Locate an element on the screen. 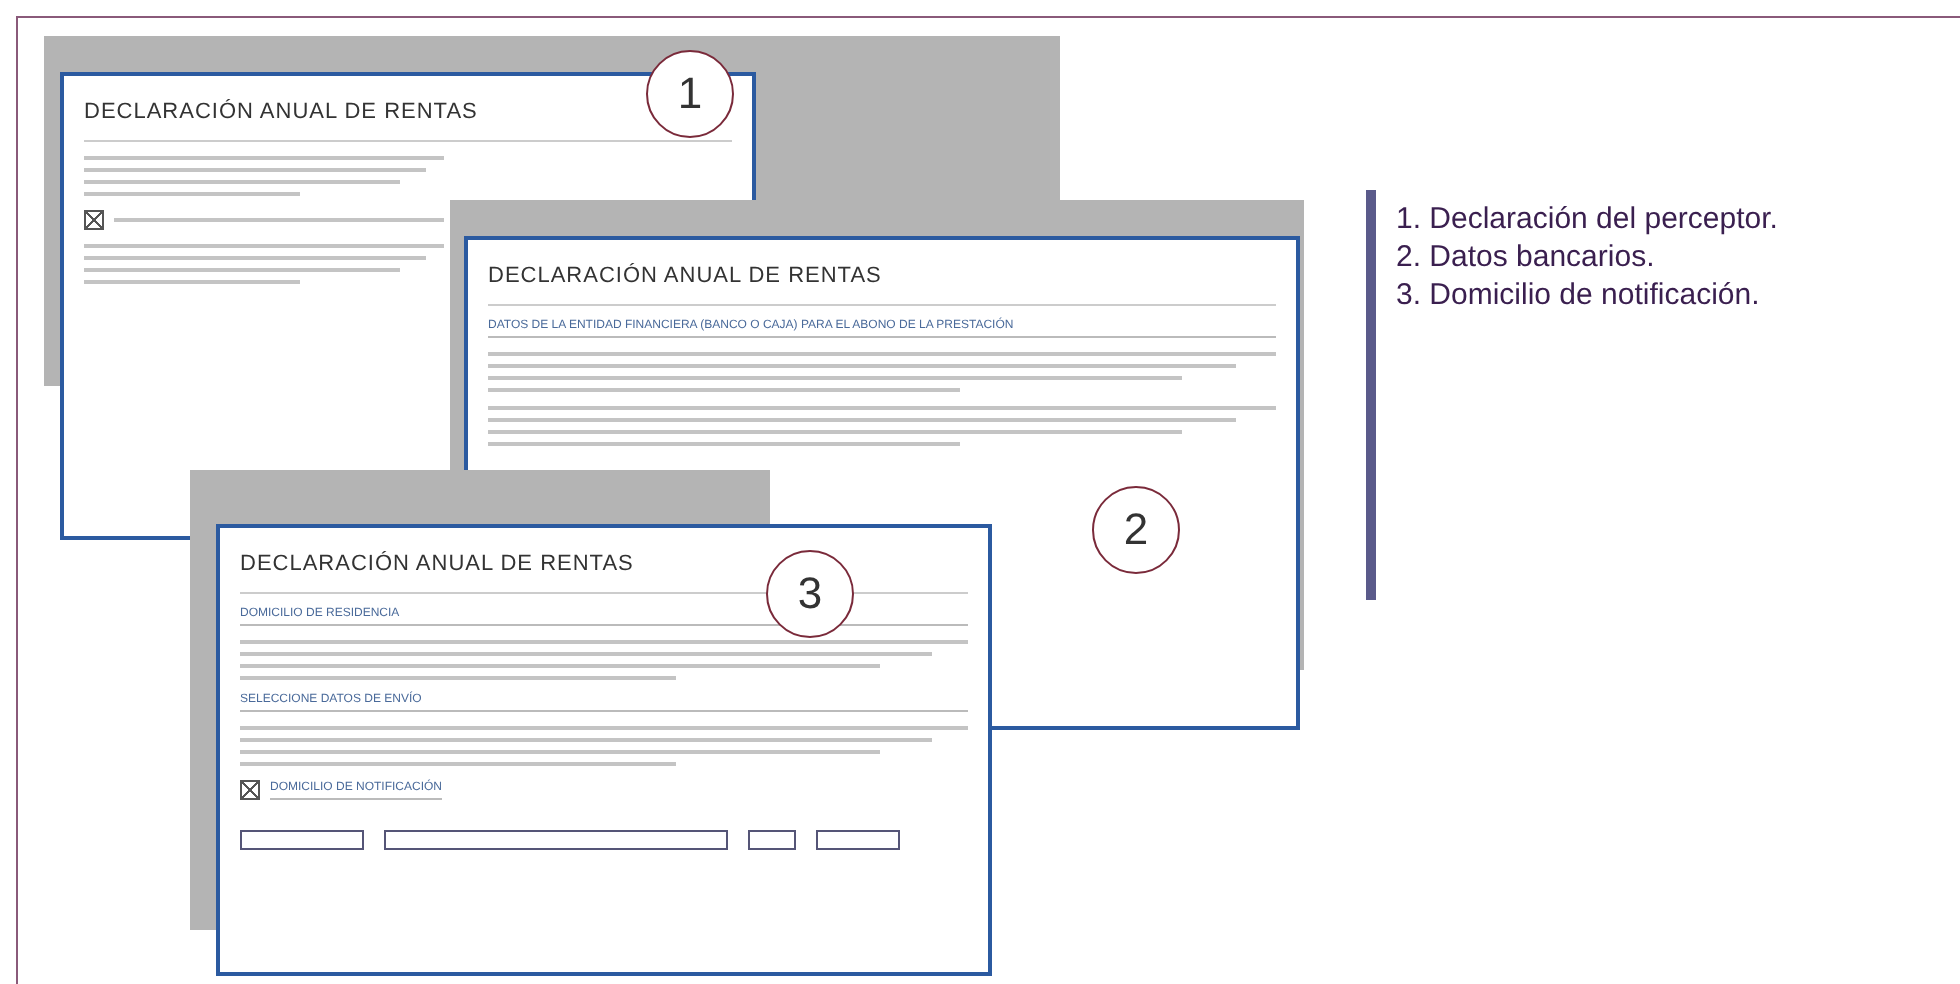 This screenshot has height=984, width=1960. legend-item: 2. Datos bancarios. is located at coordinates (1526, 257).